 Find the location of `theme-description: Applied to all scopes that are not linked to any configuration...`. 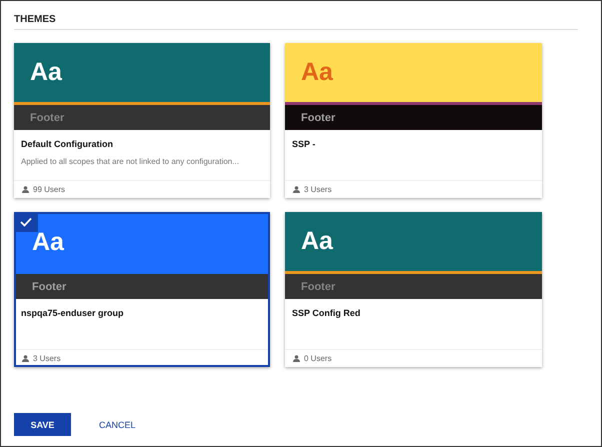

theme-description: Applied to all scopes that are not linked to any configuration... is located at coordinates (130, 161).